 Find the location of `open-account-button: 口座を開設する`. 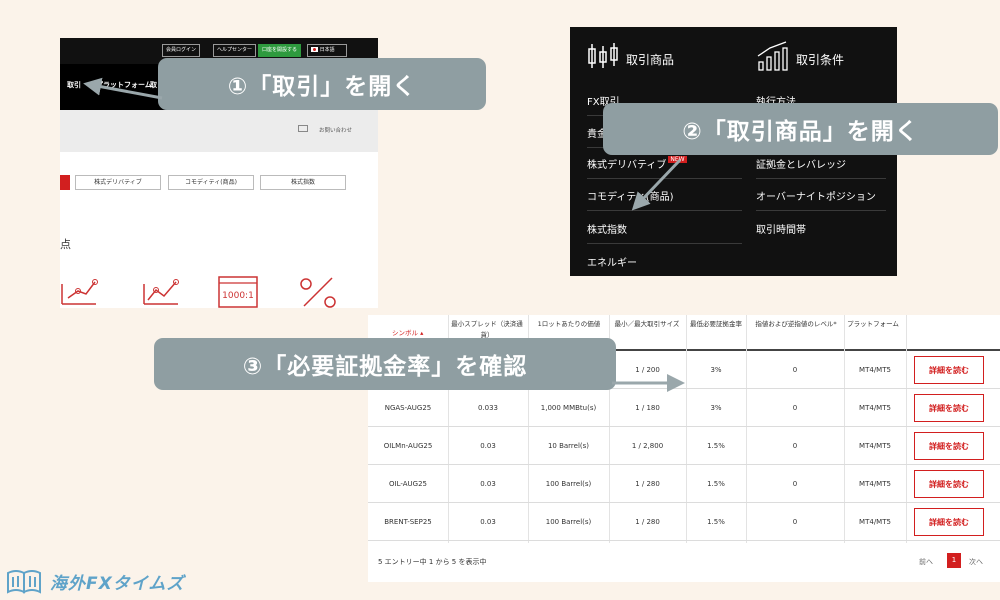

open-account-button: 口座を開設する is located at coordinates (280, 50).